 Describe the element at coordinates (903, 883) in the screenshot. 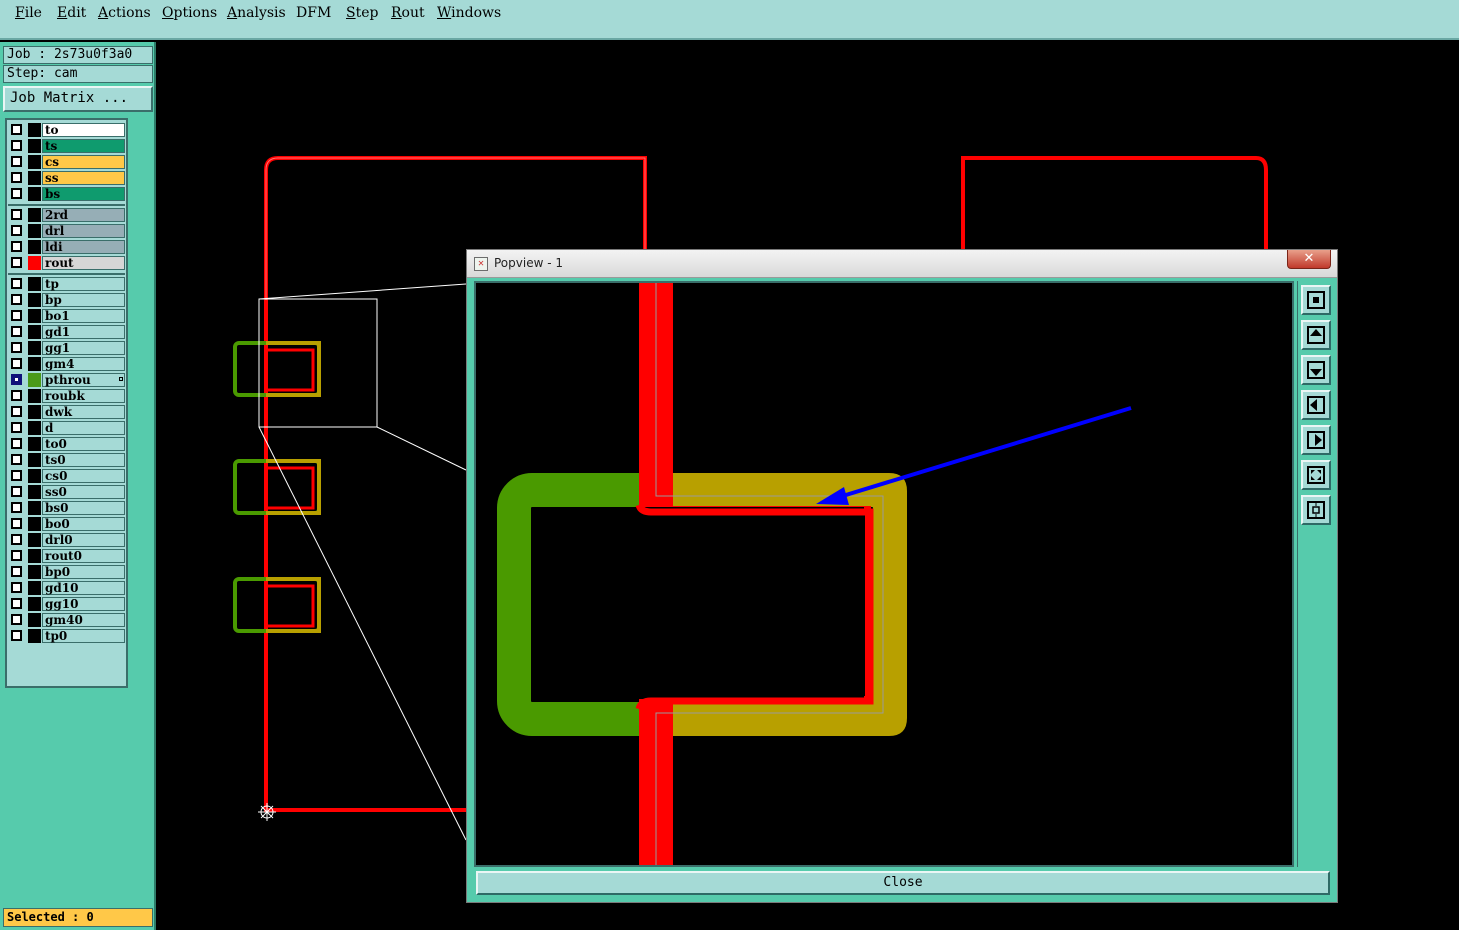

I see `close-button: Close` at that location.